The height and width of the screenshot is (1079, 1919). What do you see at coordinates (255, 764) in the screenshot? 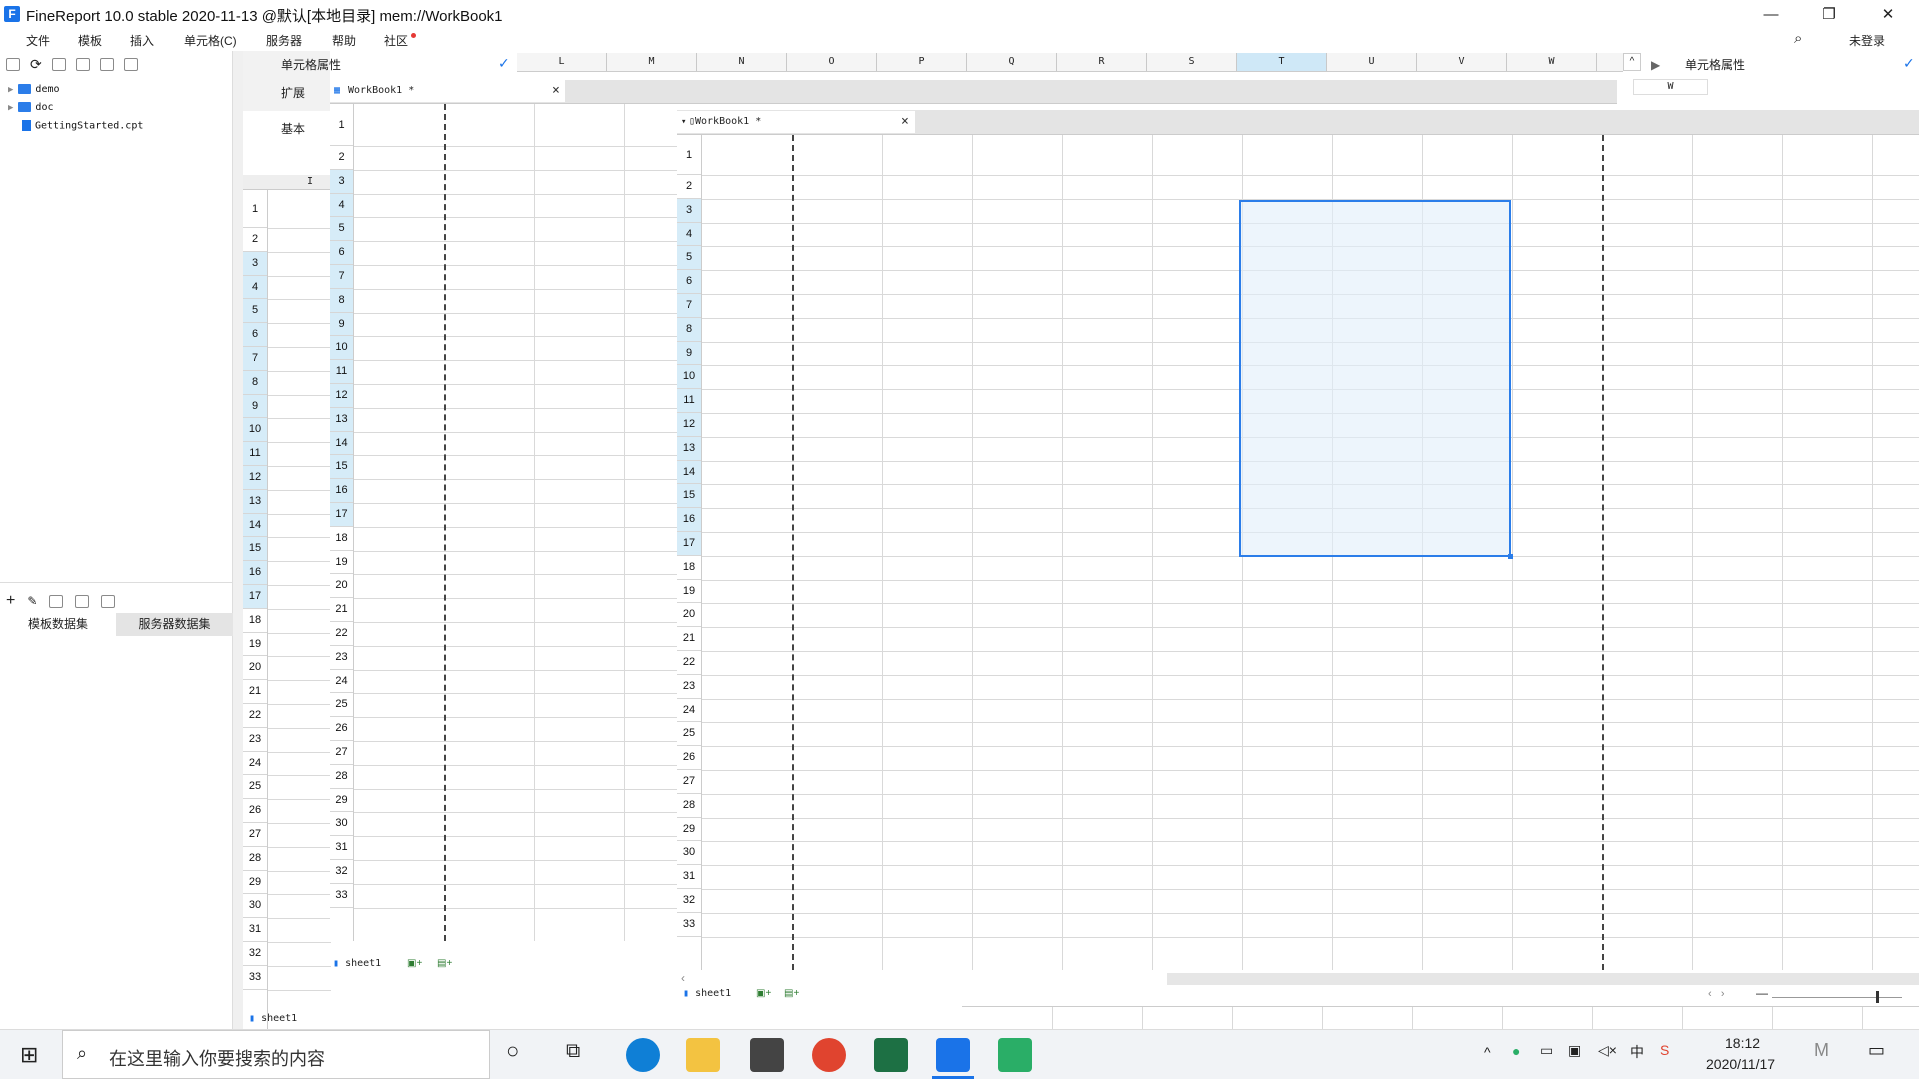
I see `row-header-24: 24` at bounding box center [255, 764].